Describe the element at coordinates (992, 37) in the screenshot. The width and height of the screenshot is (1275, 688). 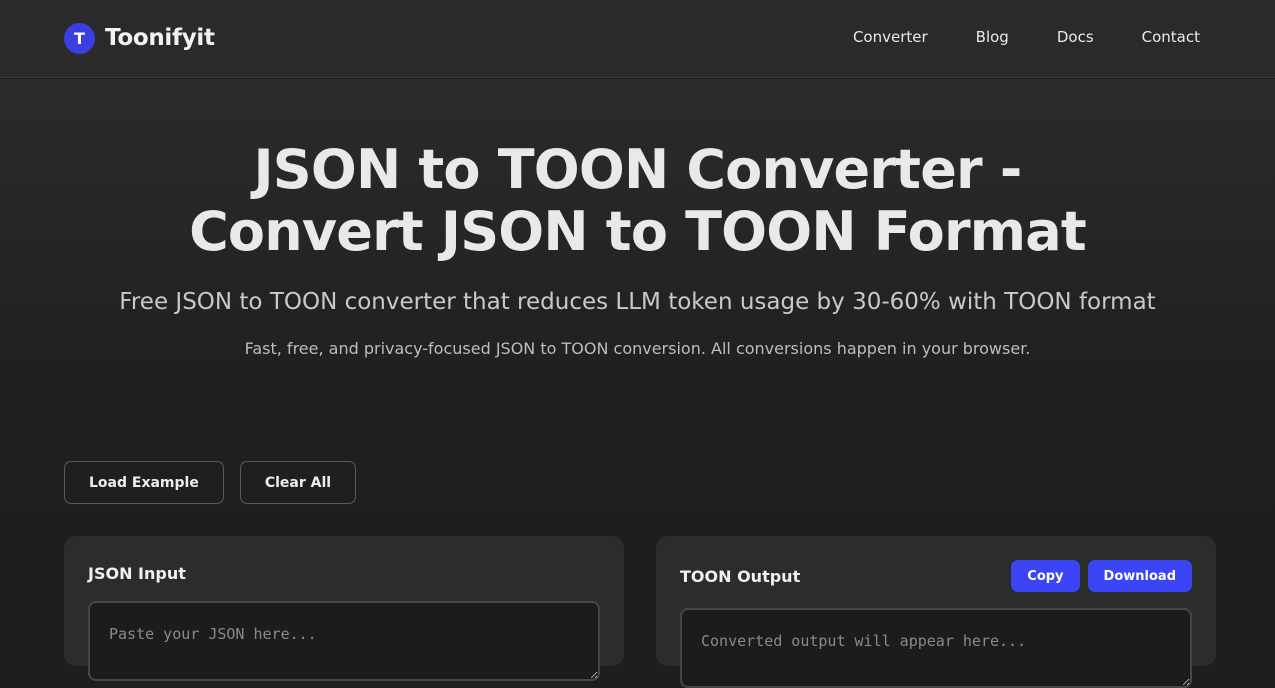
I see `nav-link-blog: Blog` at that location.